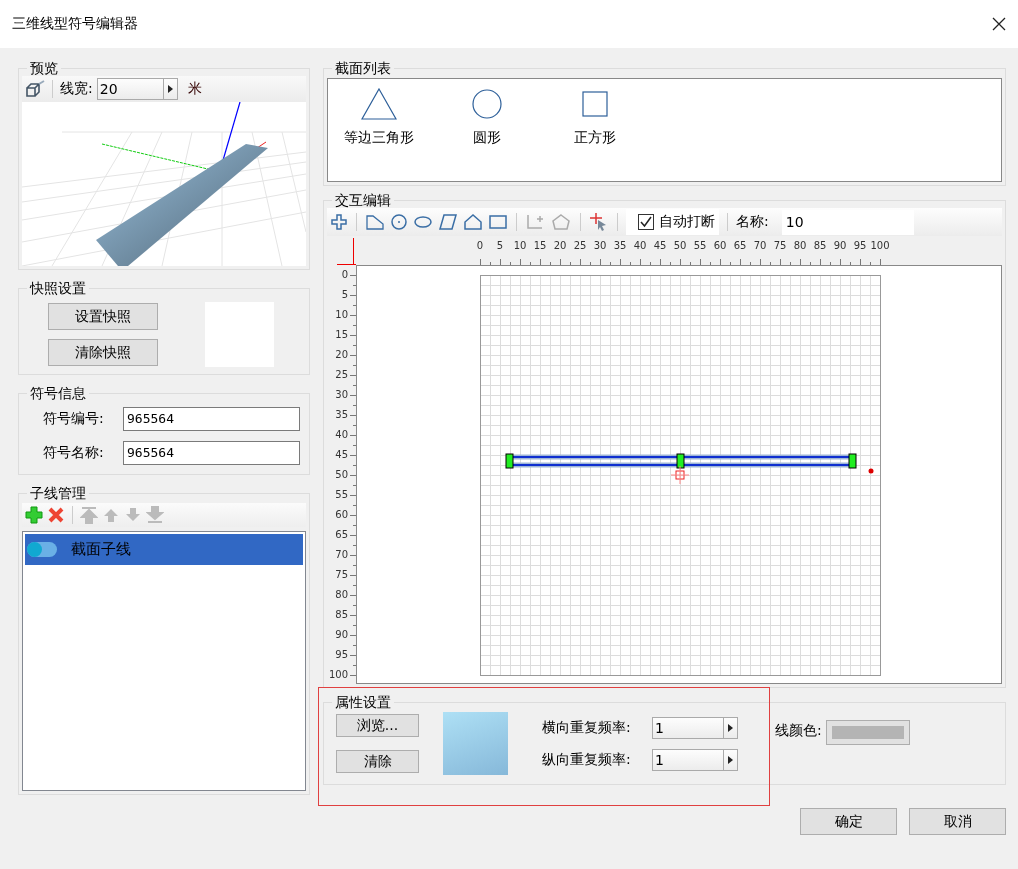 Image resolution: width=1018 pixels, height=869 pixels. I want to click on color-picker-button, so click(867, 732).